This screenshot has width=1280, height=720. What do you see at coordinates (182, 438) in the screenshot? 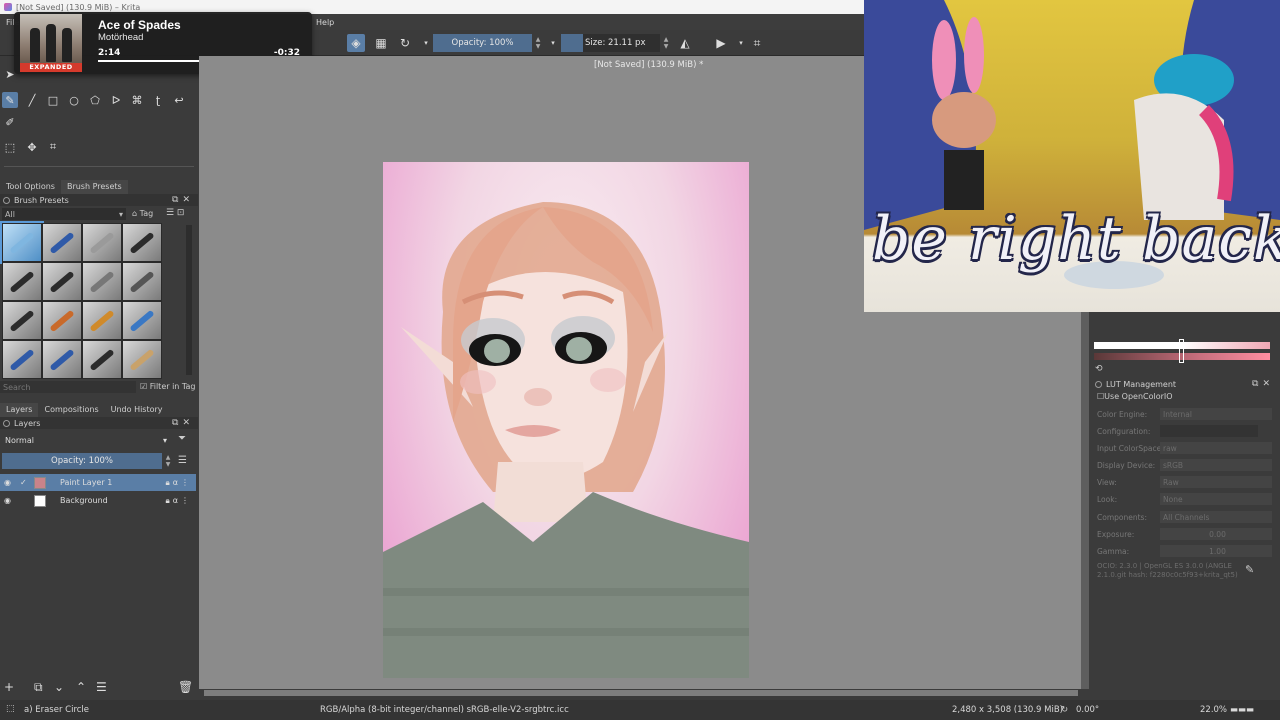
I see `layer-filter-icon: ⏷` at bounding box center [182, 438].